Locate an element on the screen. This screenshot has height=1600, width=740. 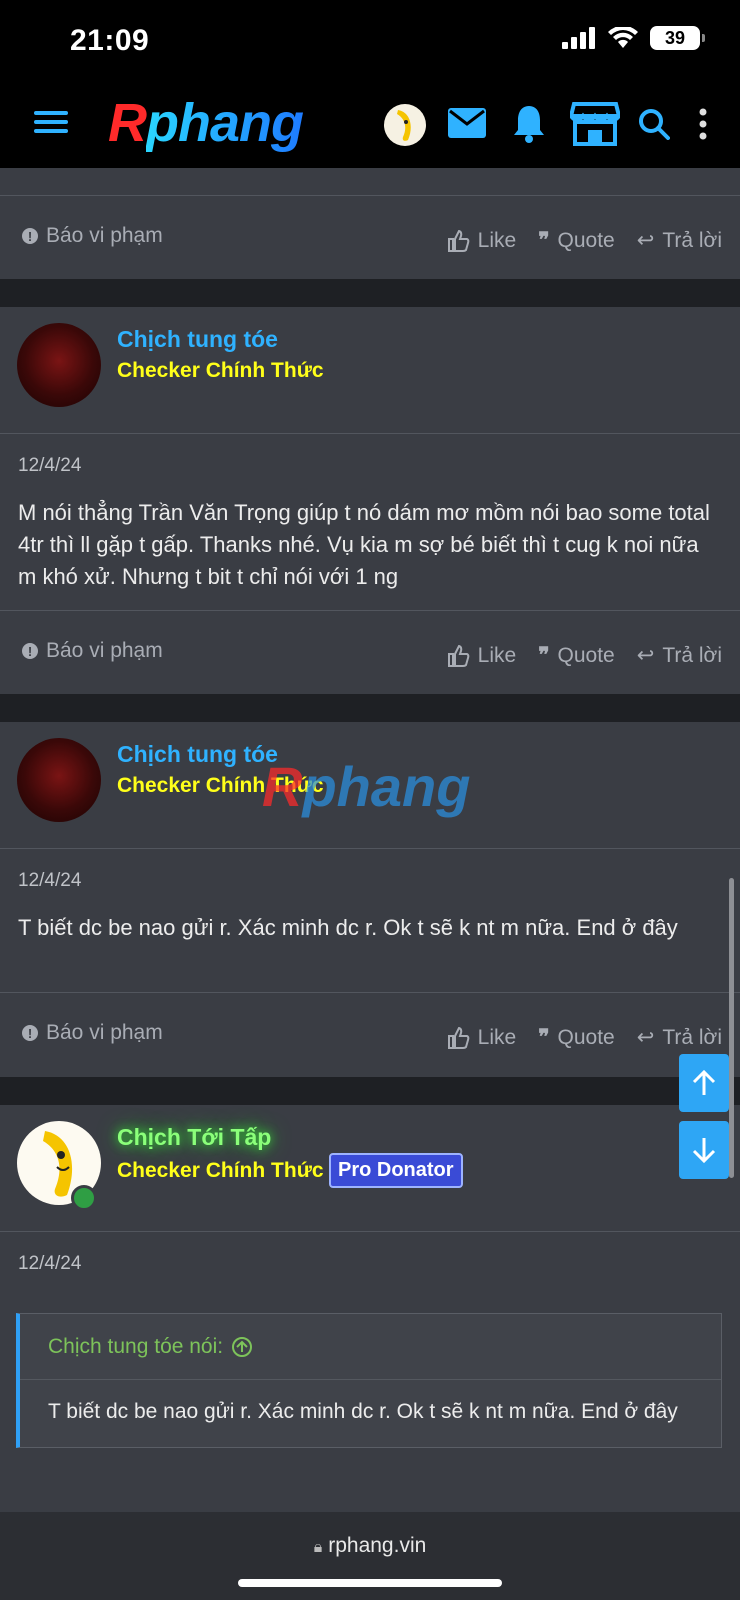
scroll-bottom-button is located at coordinates (704, 1150).